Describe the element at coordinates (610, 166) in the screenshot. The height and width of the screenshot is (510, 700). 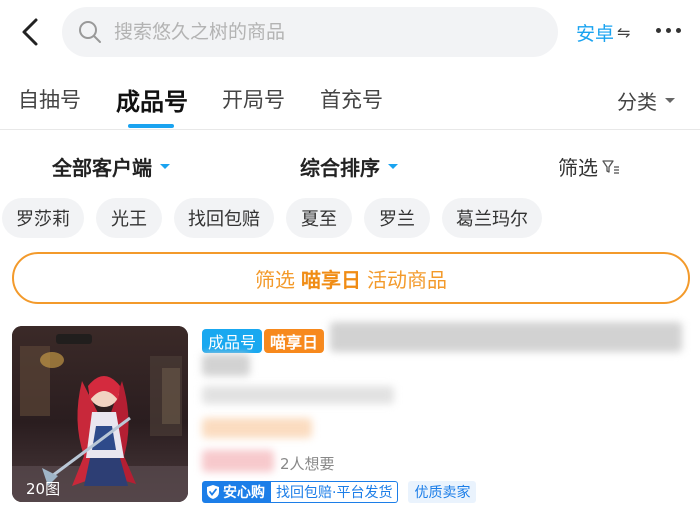
I see `filter-icon` at that location.